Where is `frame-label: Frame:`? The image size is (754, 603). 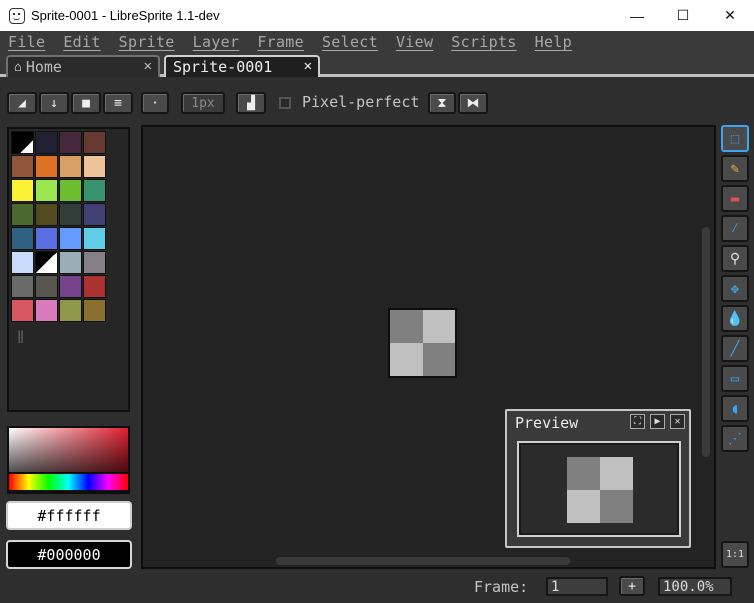 frame-label: Frame: is located at coordinates (501, 587).